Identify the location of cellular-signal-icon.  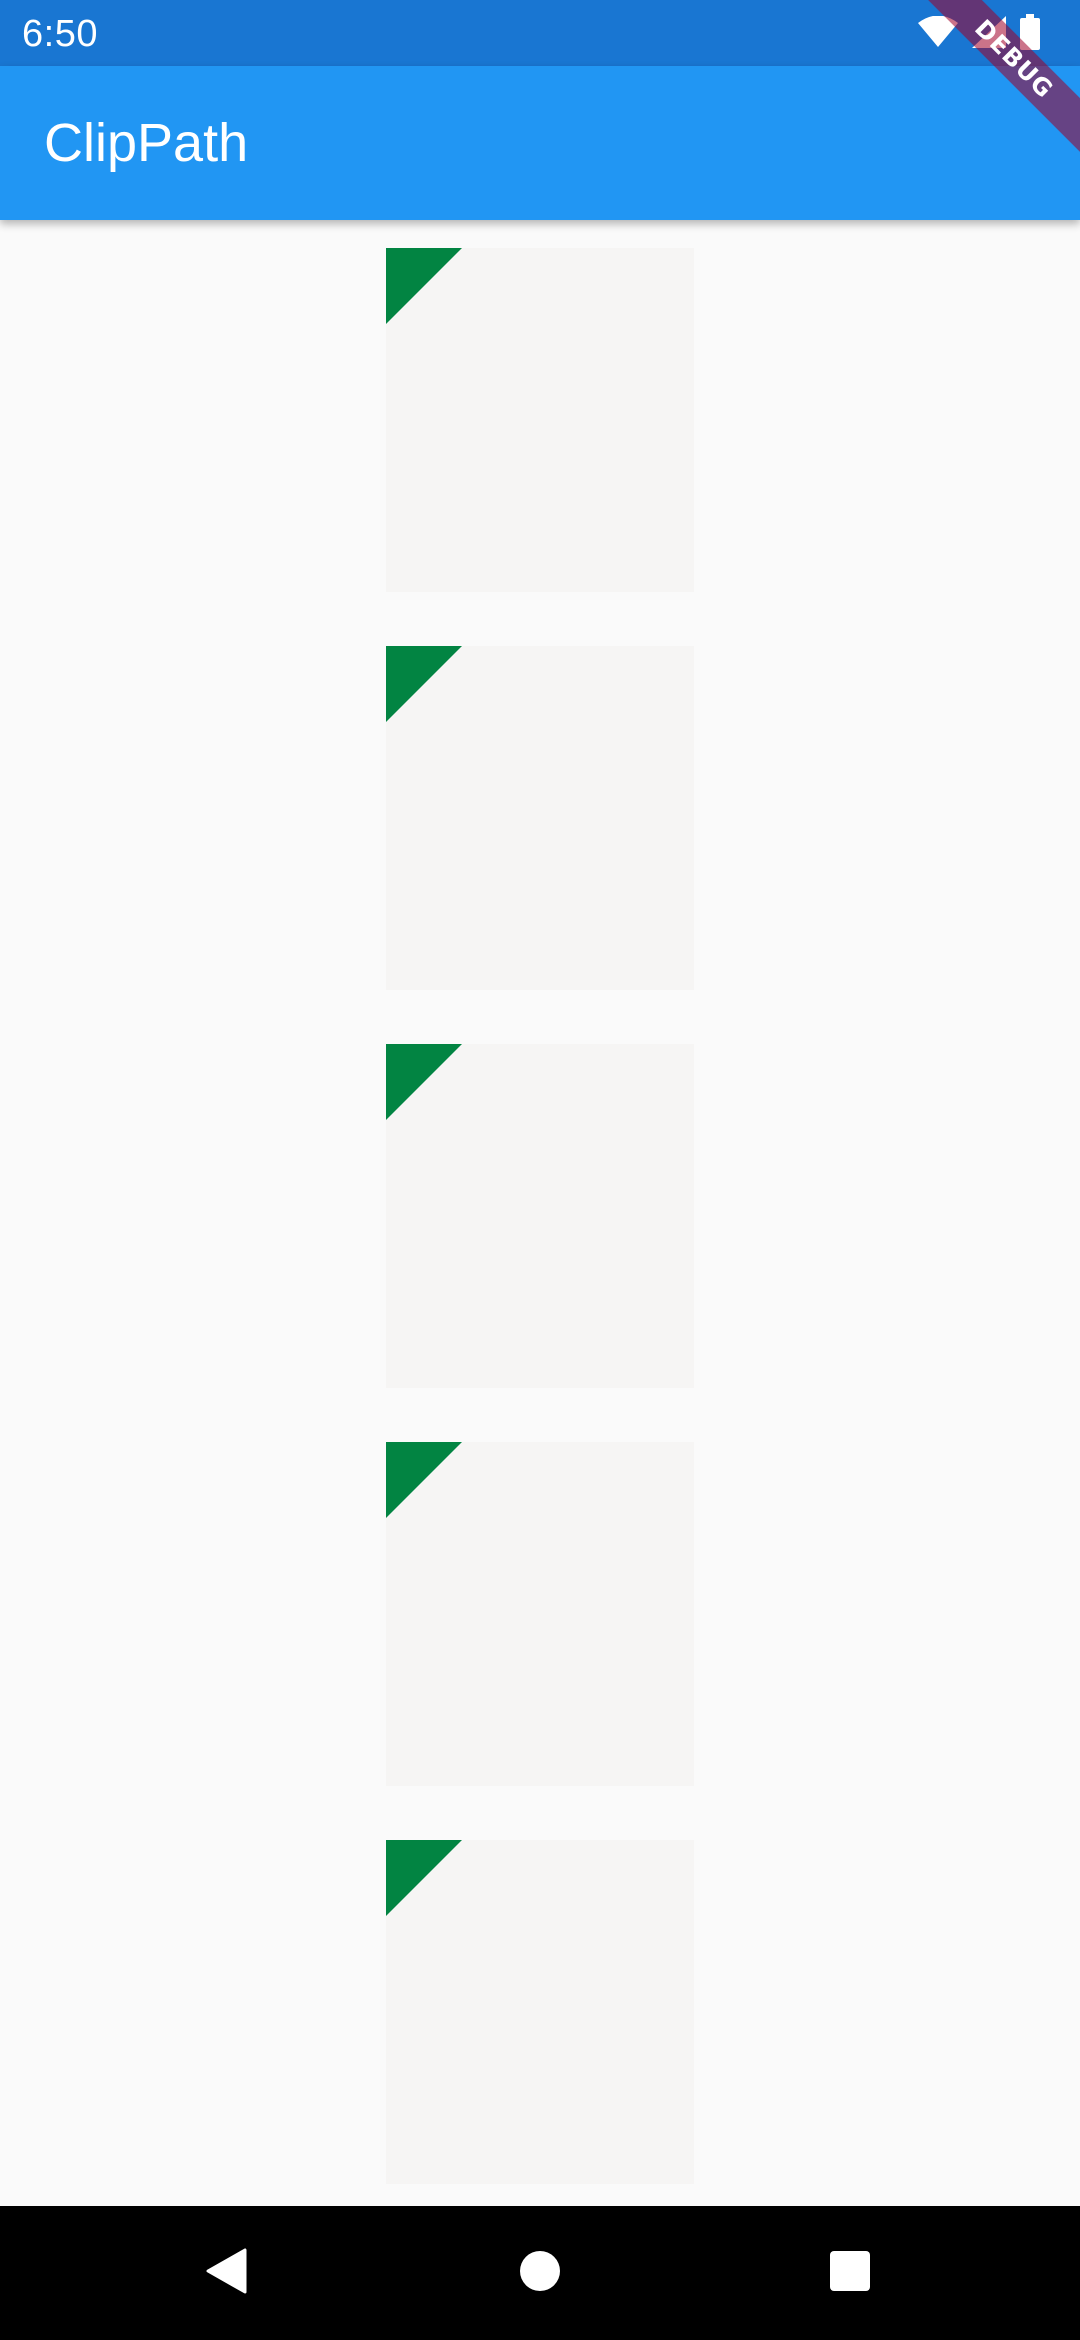
(989, 34).